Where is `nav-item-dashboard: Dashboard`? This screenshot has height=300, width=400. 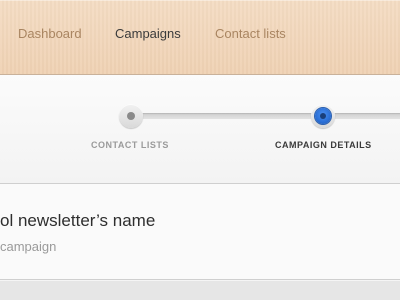 nav-item-dashboard: Dashboard is located at coordinates (50, 34).